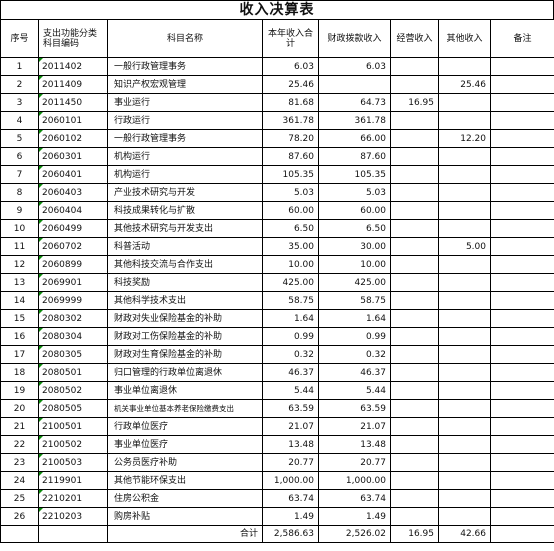 This screenshot has width=554, height=551. What do you see at coordinates (19, 228) in the screenshot?
I see `row-seq-cell: 10` at bounding box center [19, 228].